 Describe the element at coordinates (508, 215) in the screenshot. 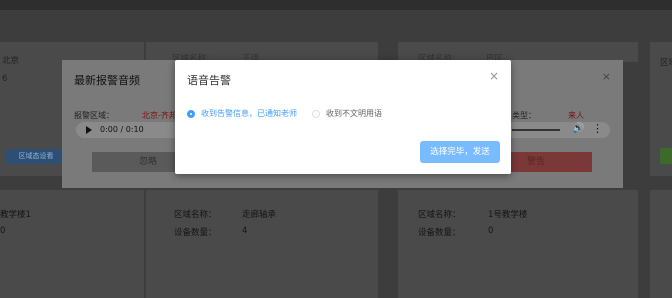

I see `device-card-area-value: 1号教学楼` at that location.